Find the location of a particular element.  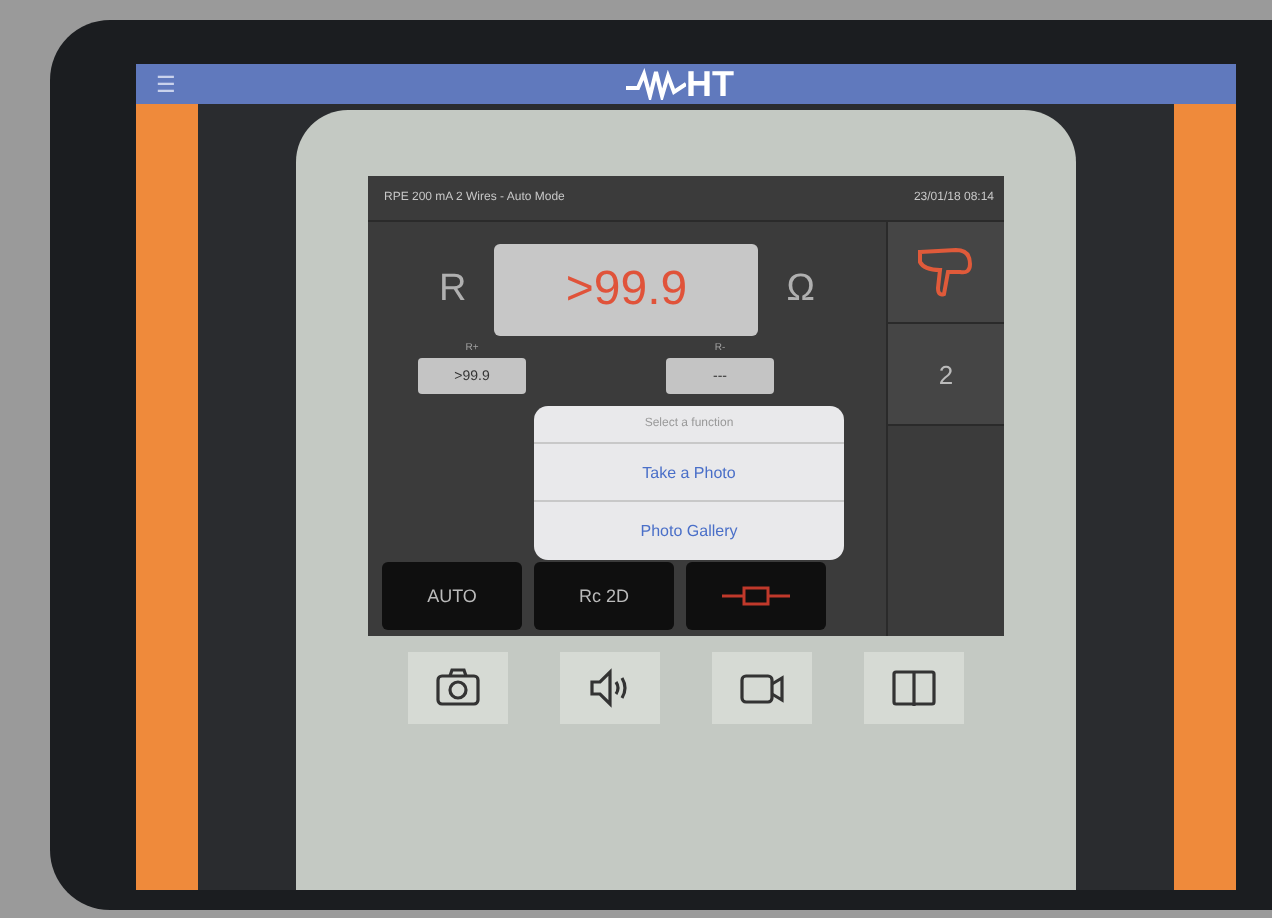

reading-unit: Ω is located at coordinates (800, 290).